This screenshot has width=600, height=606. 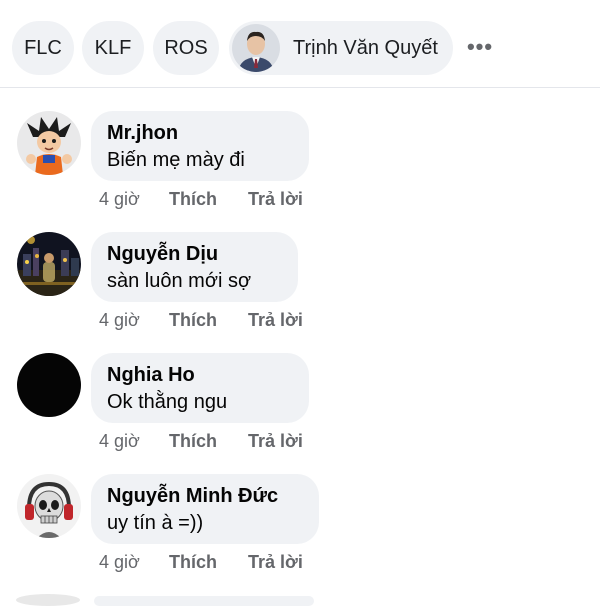 I want to click on comment-time: 4 giờ, so click(x=119, y=562).